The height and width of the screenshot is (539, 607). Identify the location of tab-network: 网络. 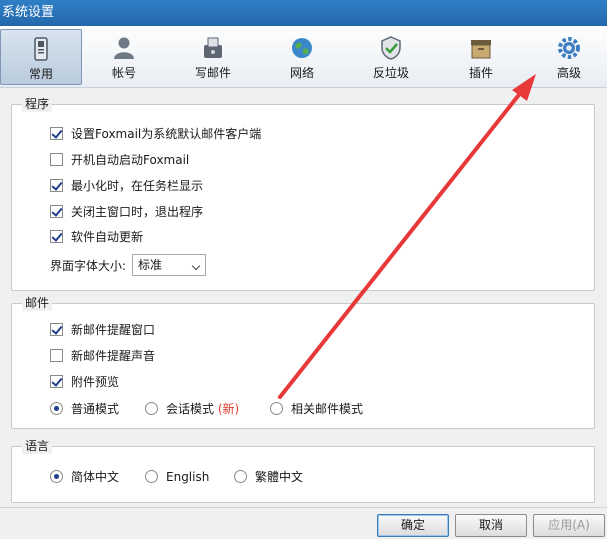
(302, 57).